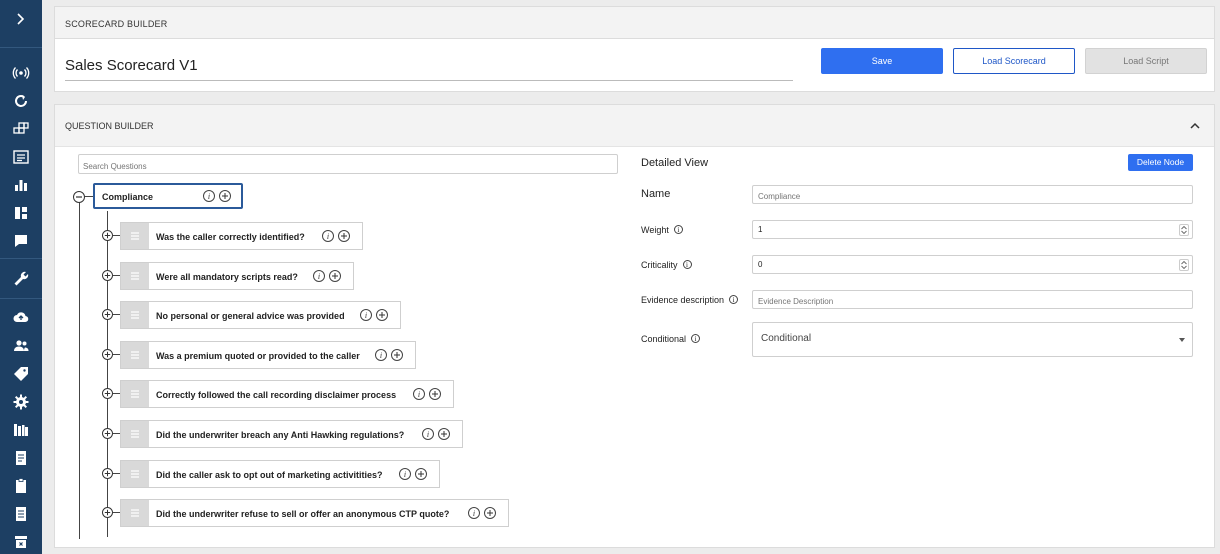 This screenshot has width=1220, height=554. Describe the element at coordinates (21, 19) in the screenshot. I see `expand-sidebar-icon` at that location.